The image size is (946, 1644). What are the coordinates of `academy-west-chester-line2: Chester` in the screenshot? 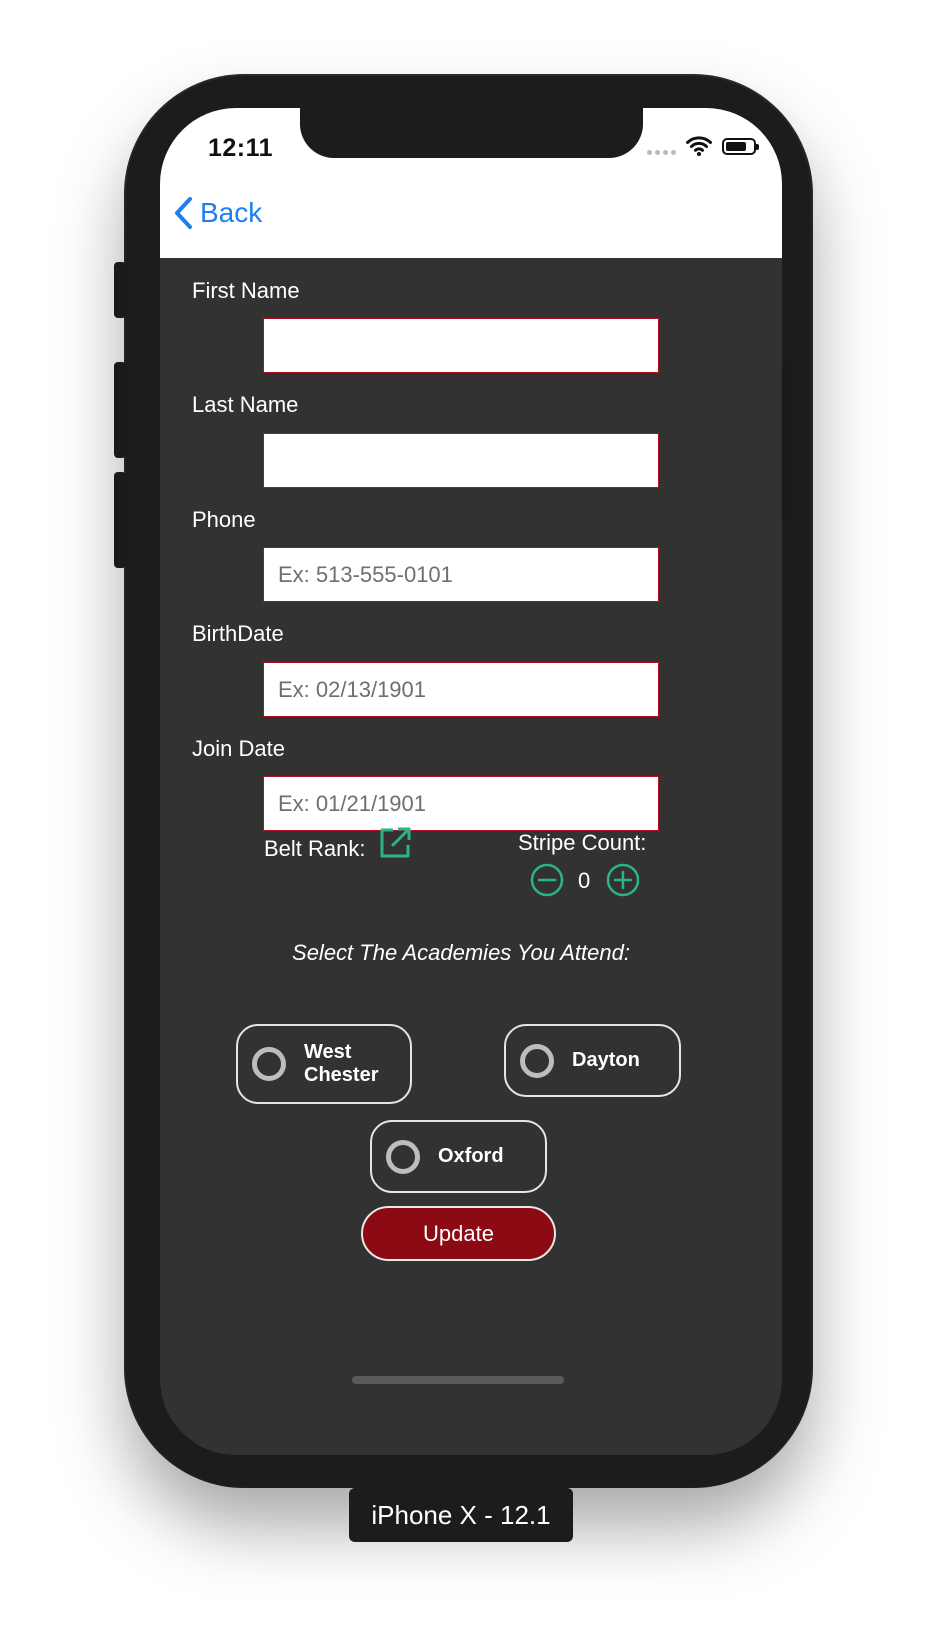 It's located at (341, 1075).